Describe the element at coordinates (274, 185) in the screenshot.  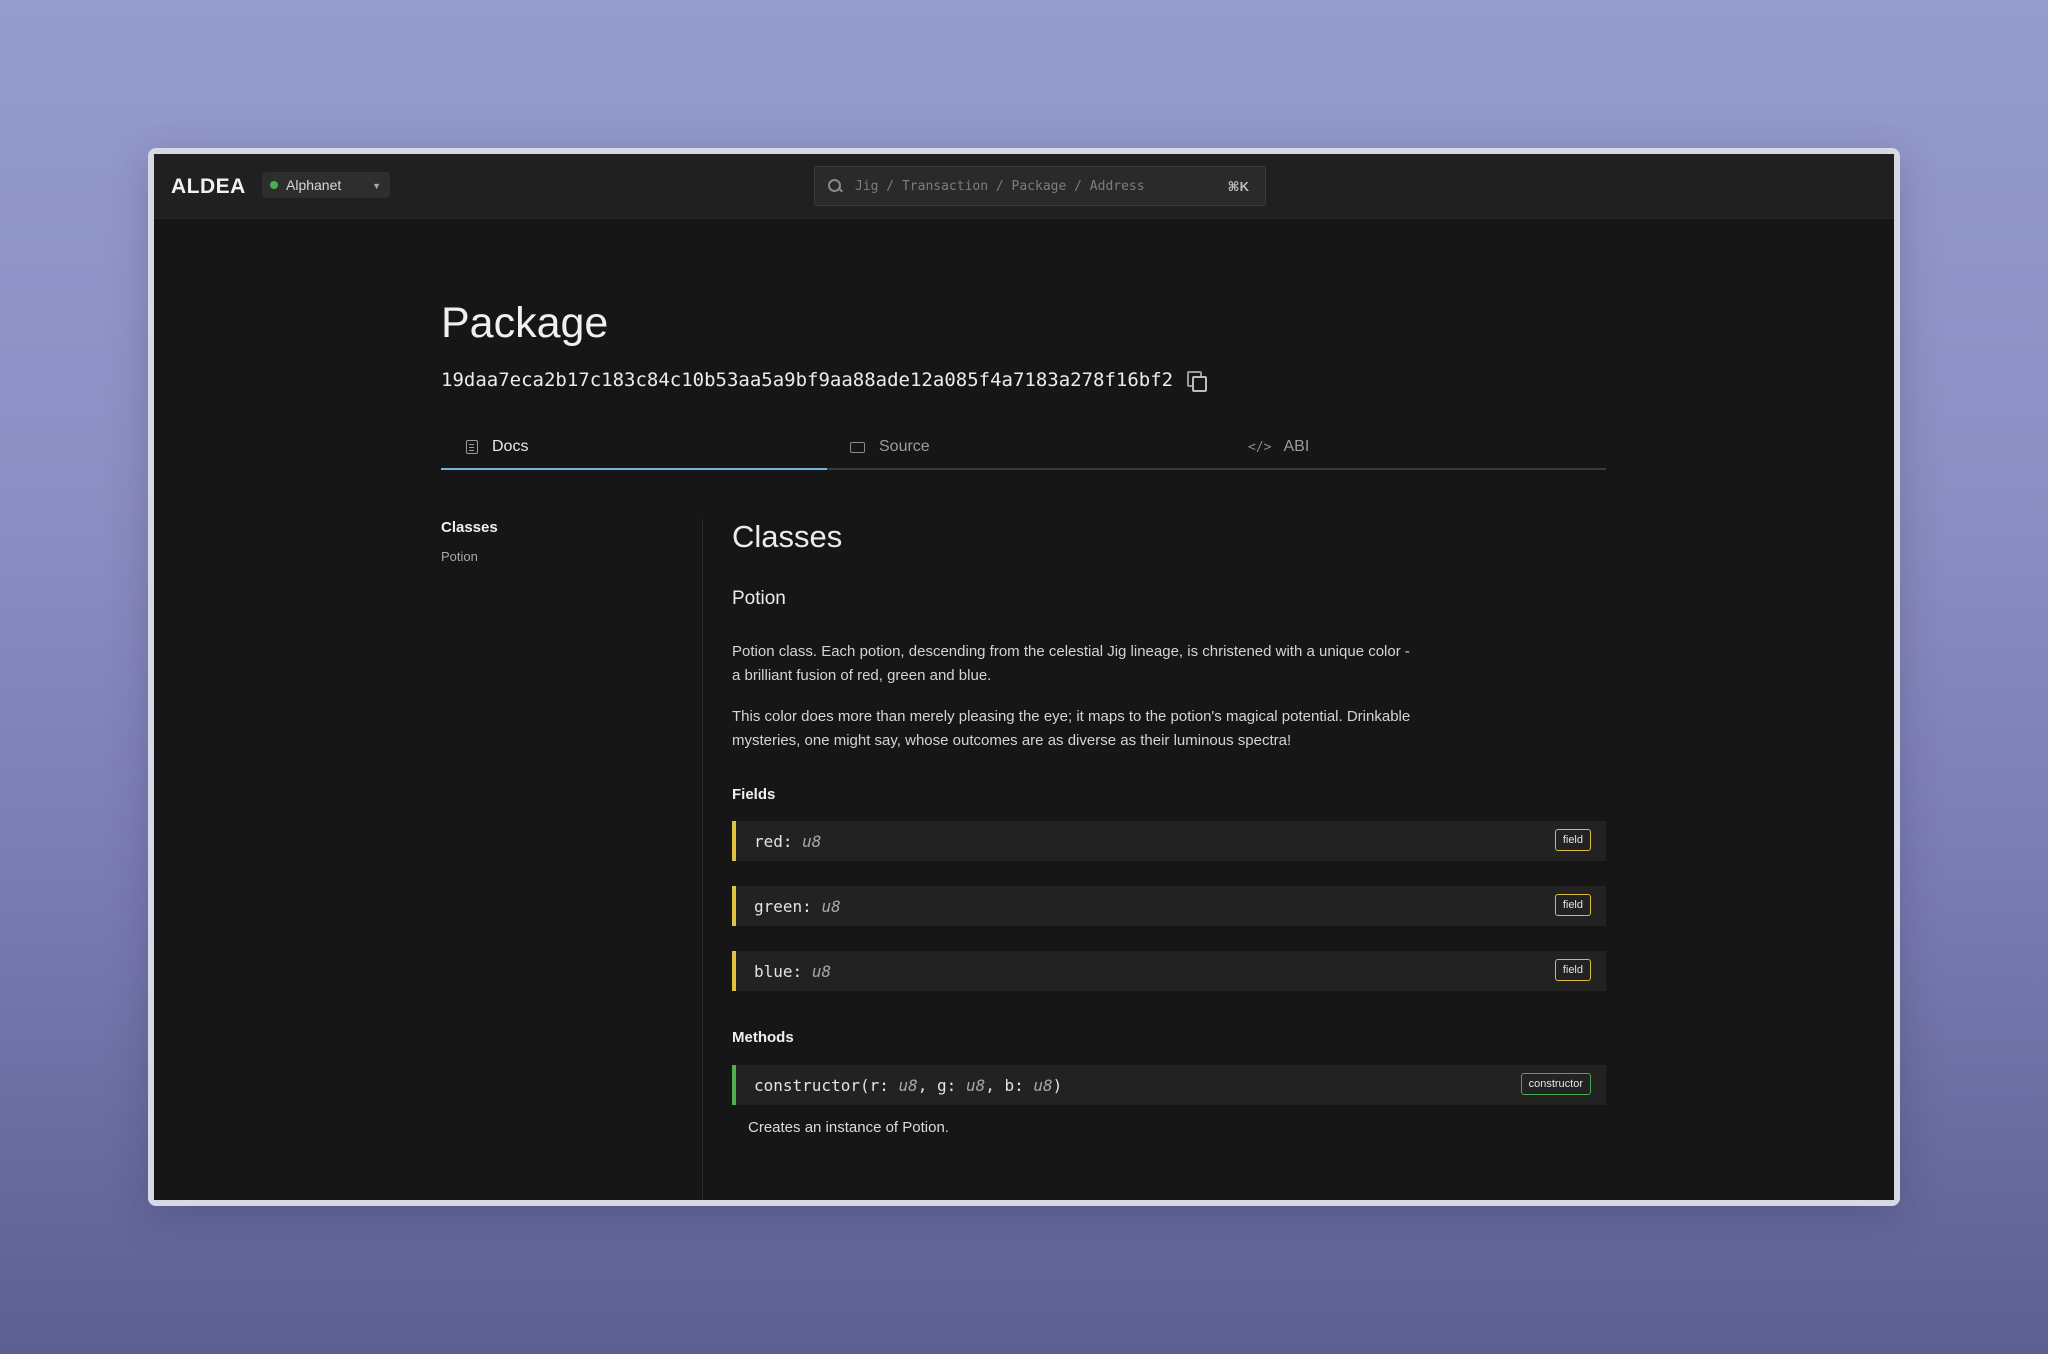
I see `network-status-dot-icon` at that location.